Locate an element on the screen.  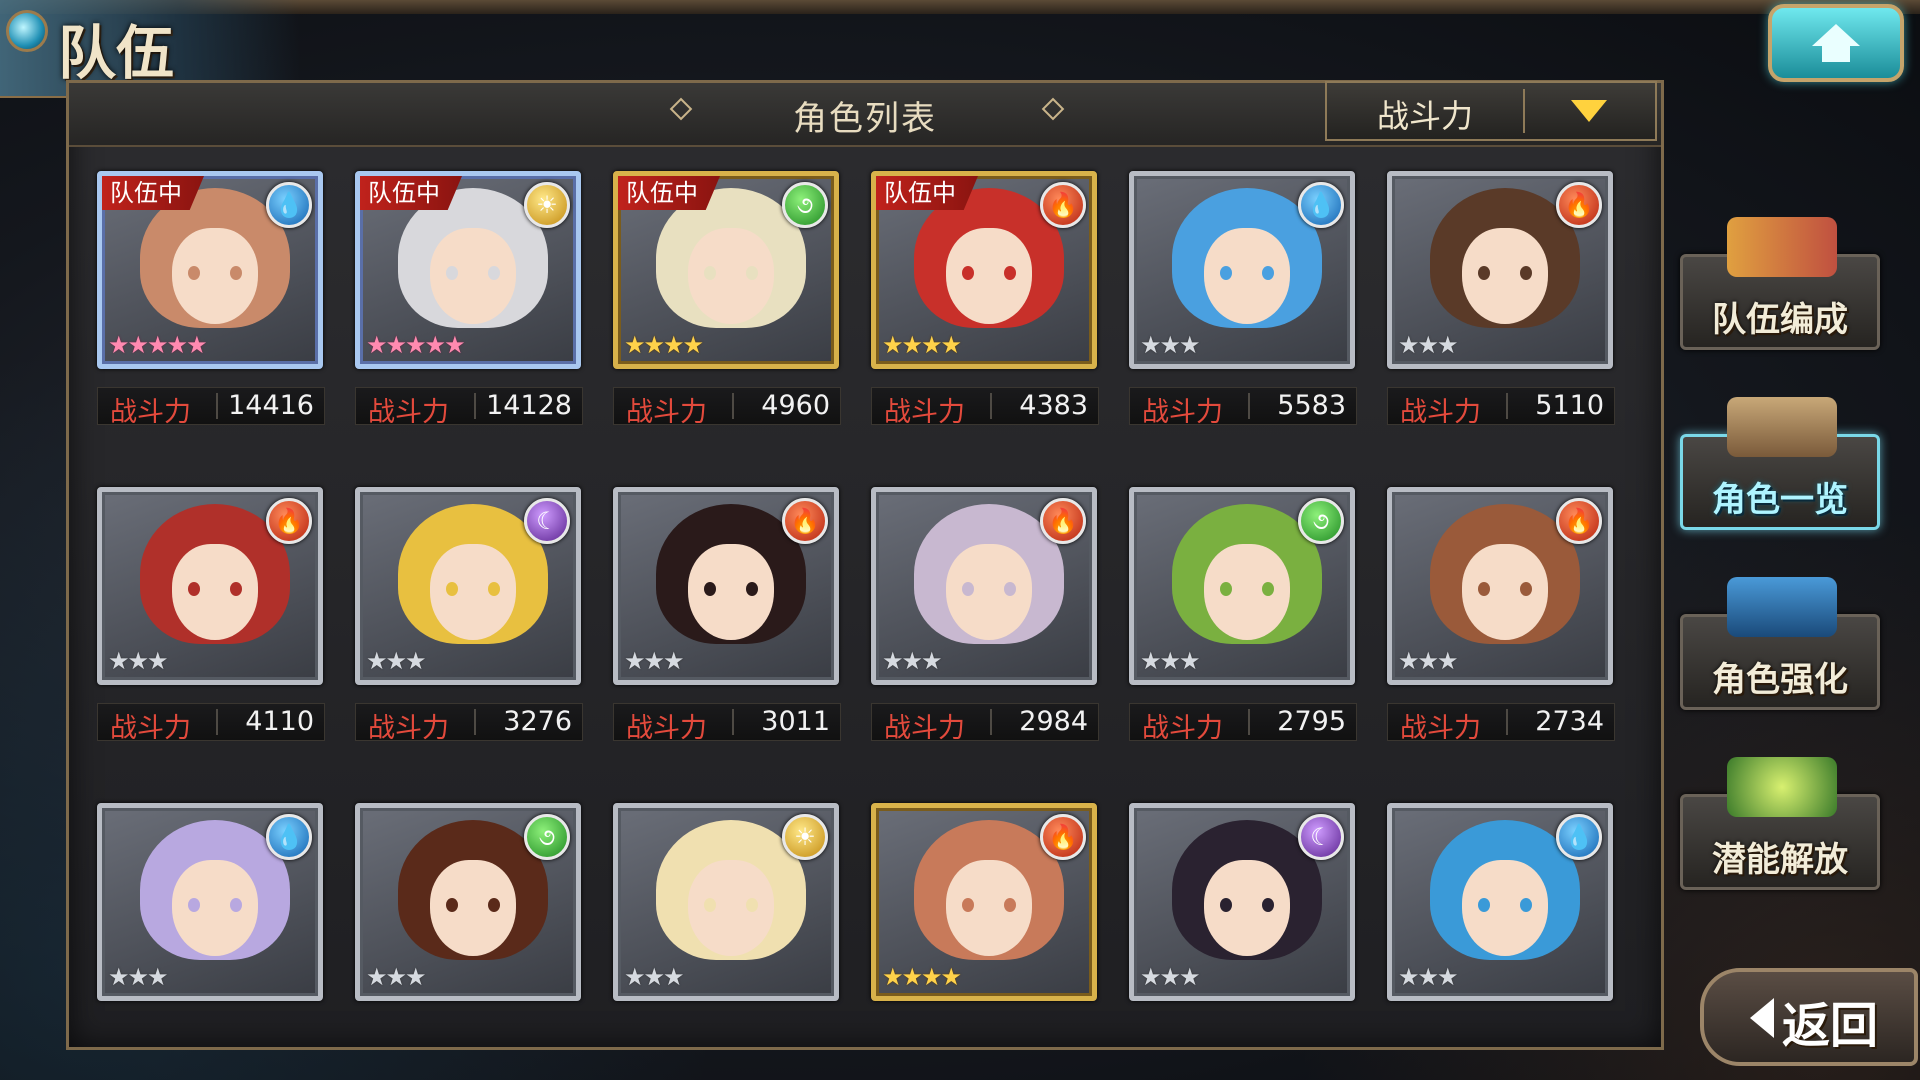
character-portrait: 🔥 ★★★★ is located at coordinates (984, 902).